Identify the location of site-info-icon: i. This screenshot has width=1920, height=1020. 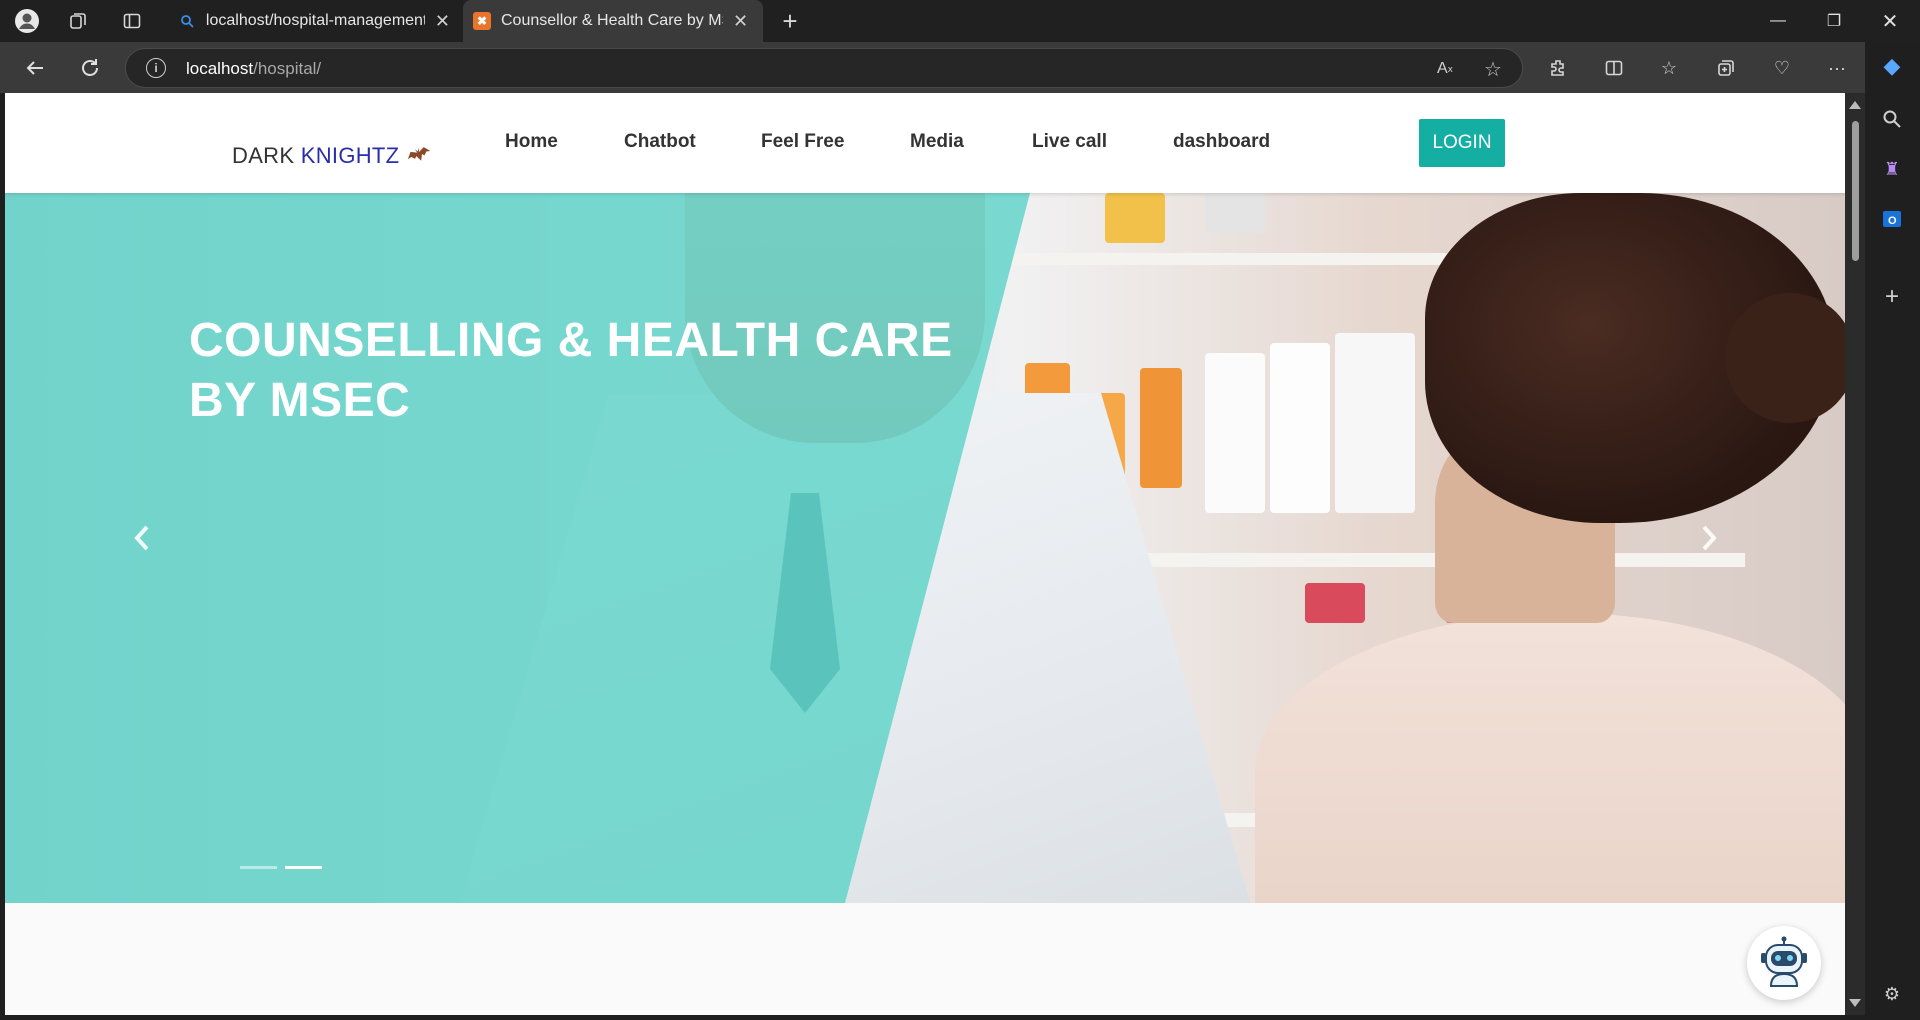
(156, 68).